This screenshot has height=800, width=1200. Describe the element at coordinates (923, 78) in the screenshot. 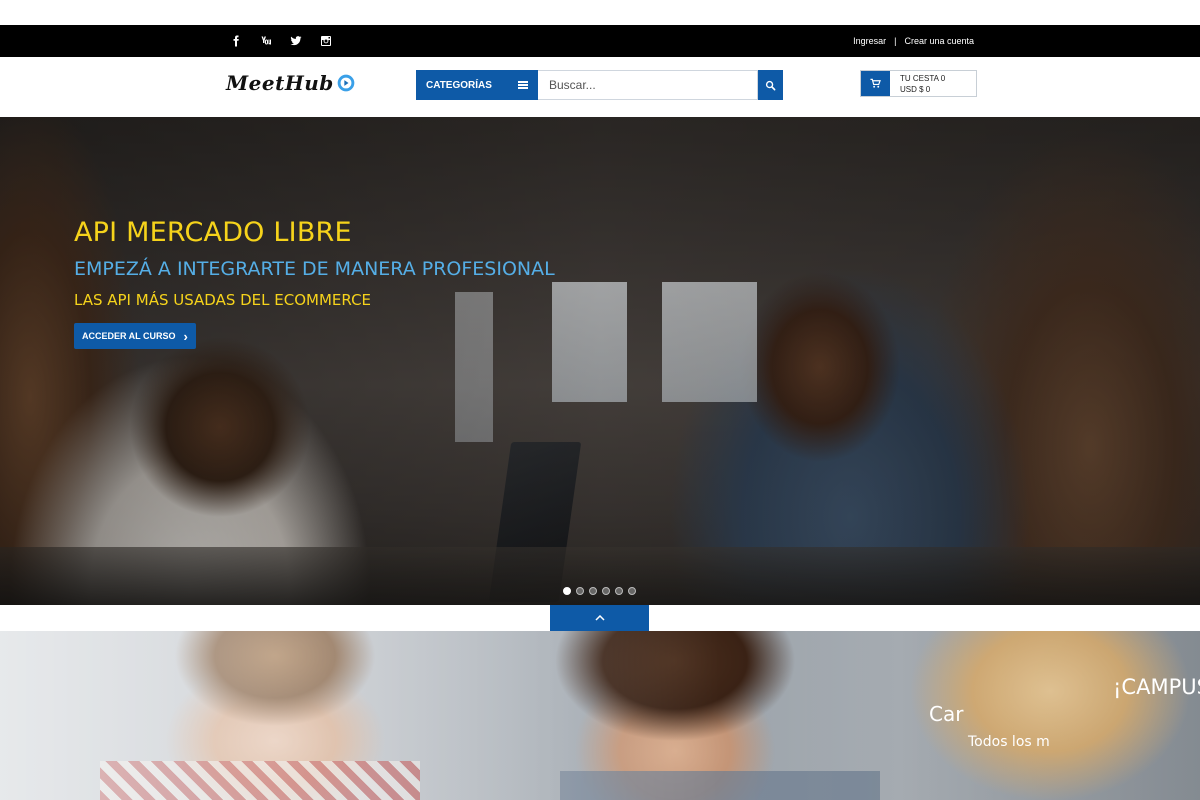

I see `cart-count: TU CESTA 0` at that location.